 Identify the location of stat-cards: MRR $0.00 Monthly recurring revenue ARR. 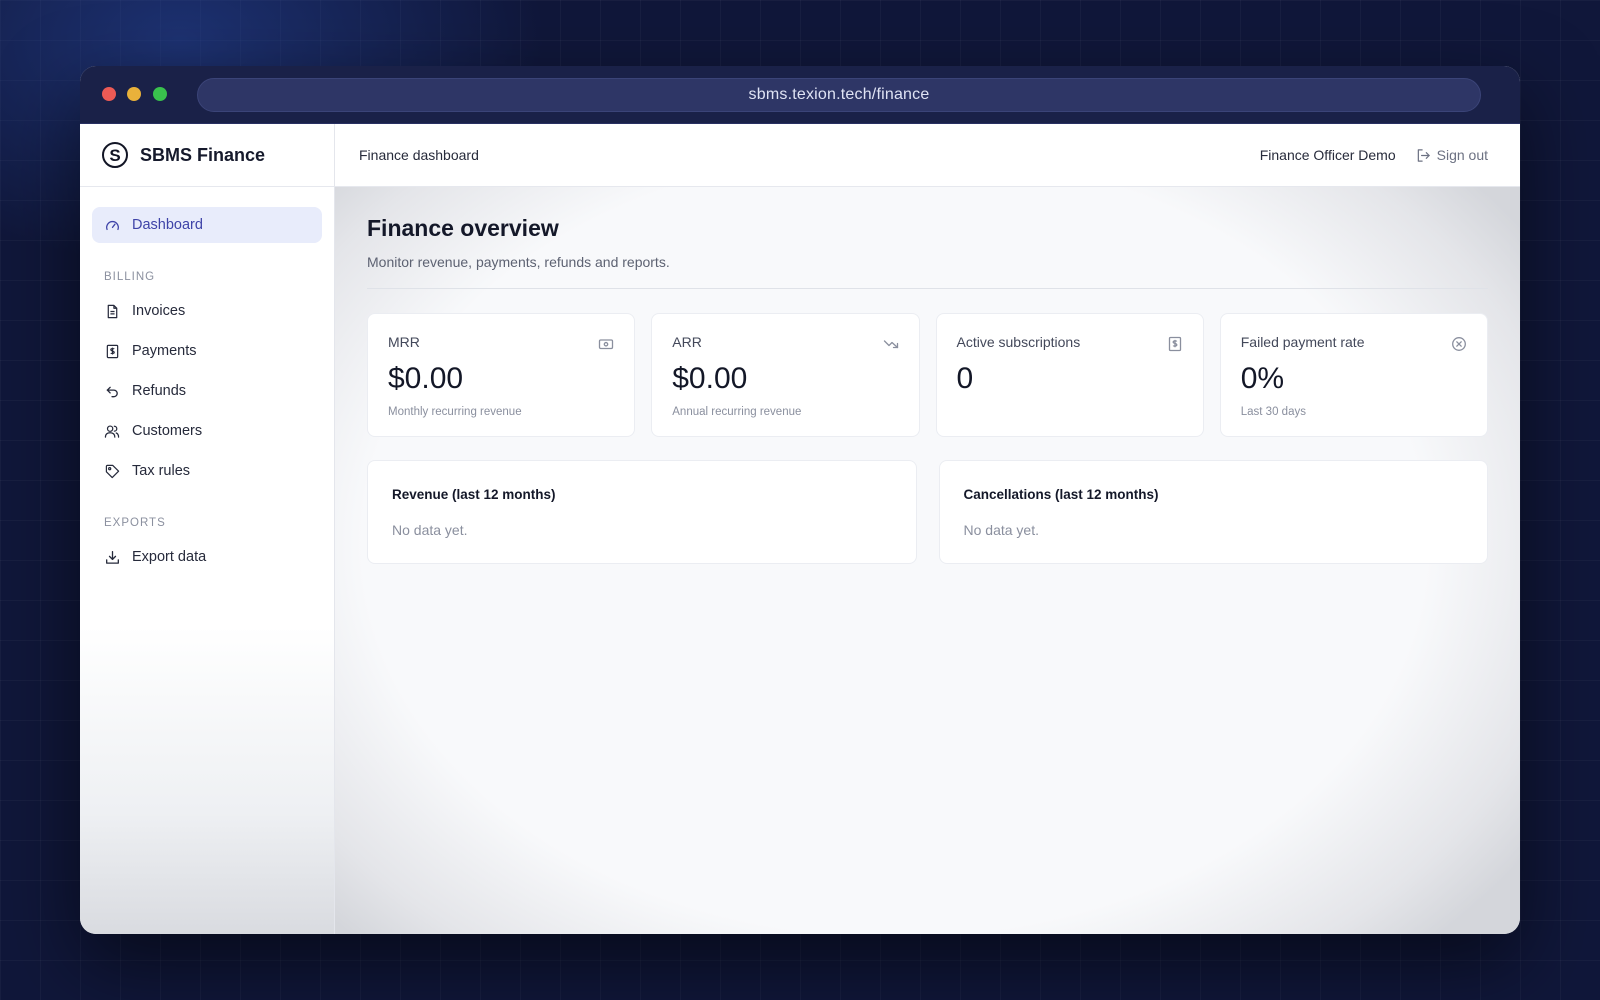
(927, 375).